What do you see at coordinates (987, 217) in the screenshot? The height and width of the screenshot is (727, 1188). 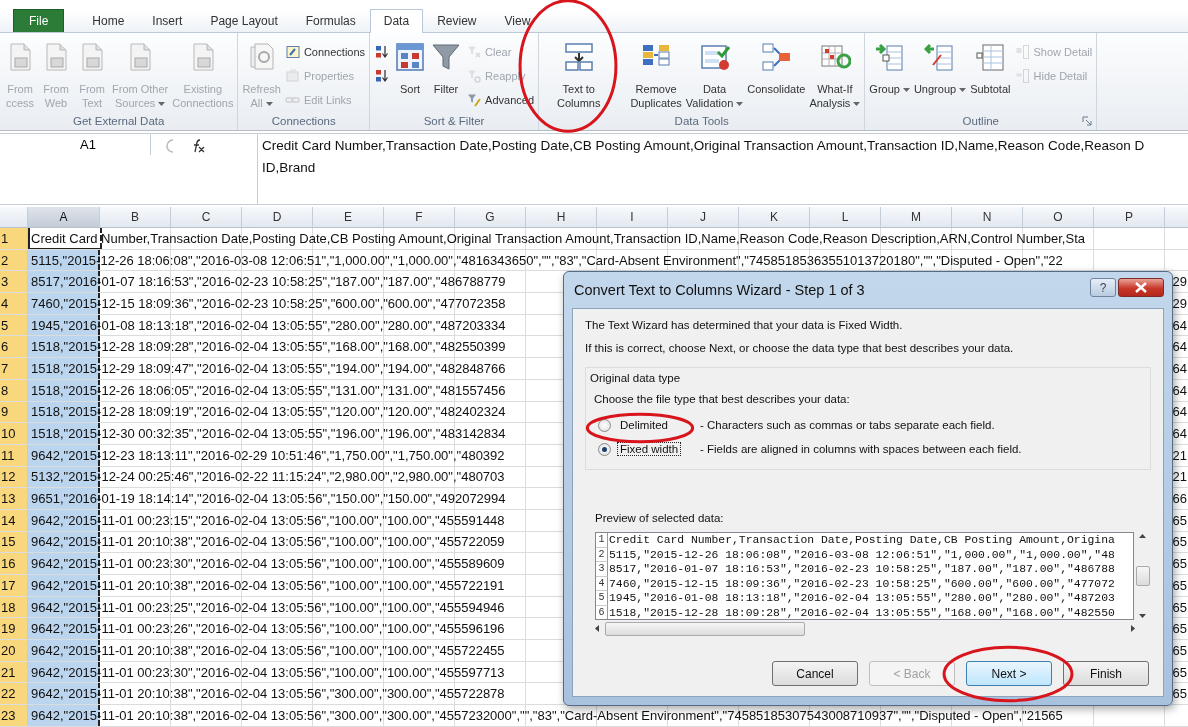 I see `column-header: N` at bounding box center [987, 217].